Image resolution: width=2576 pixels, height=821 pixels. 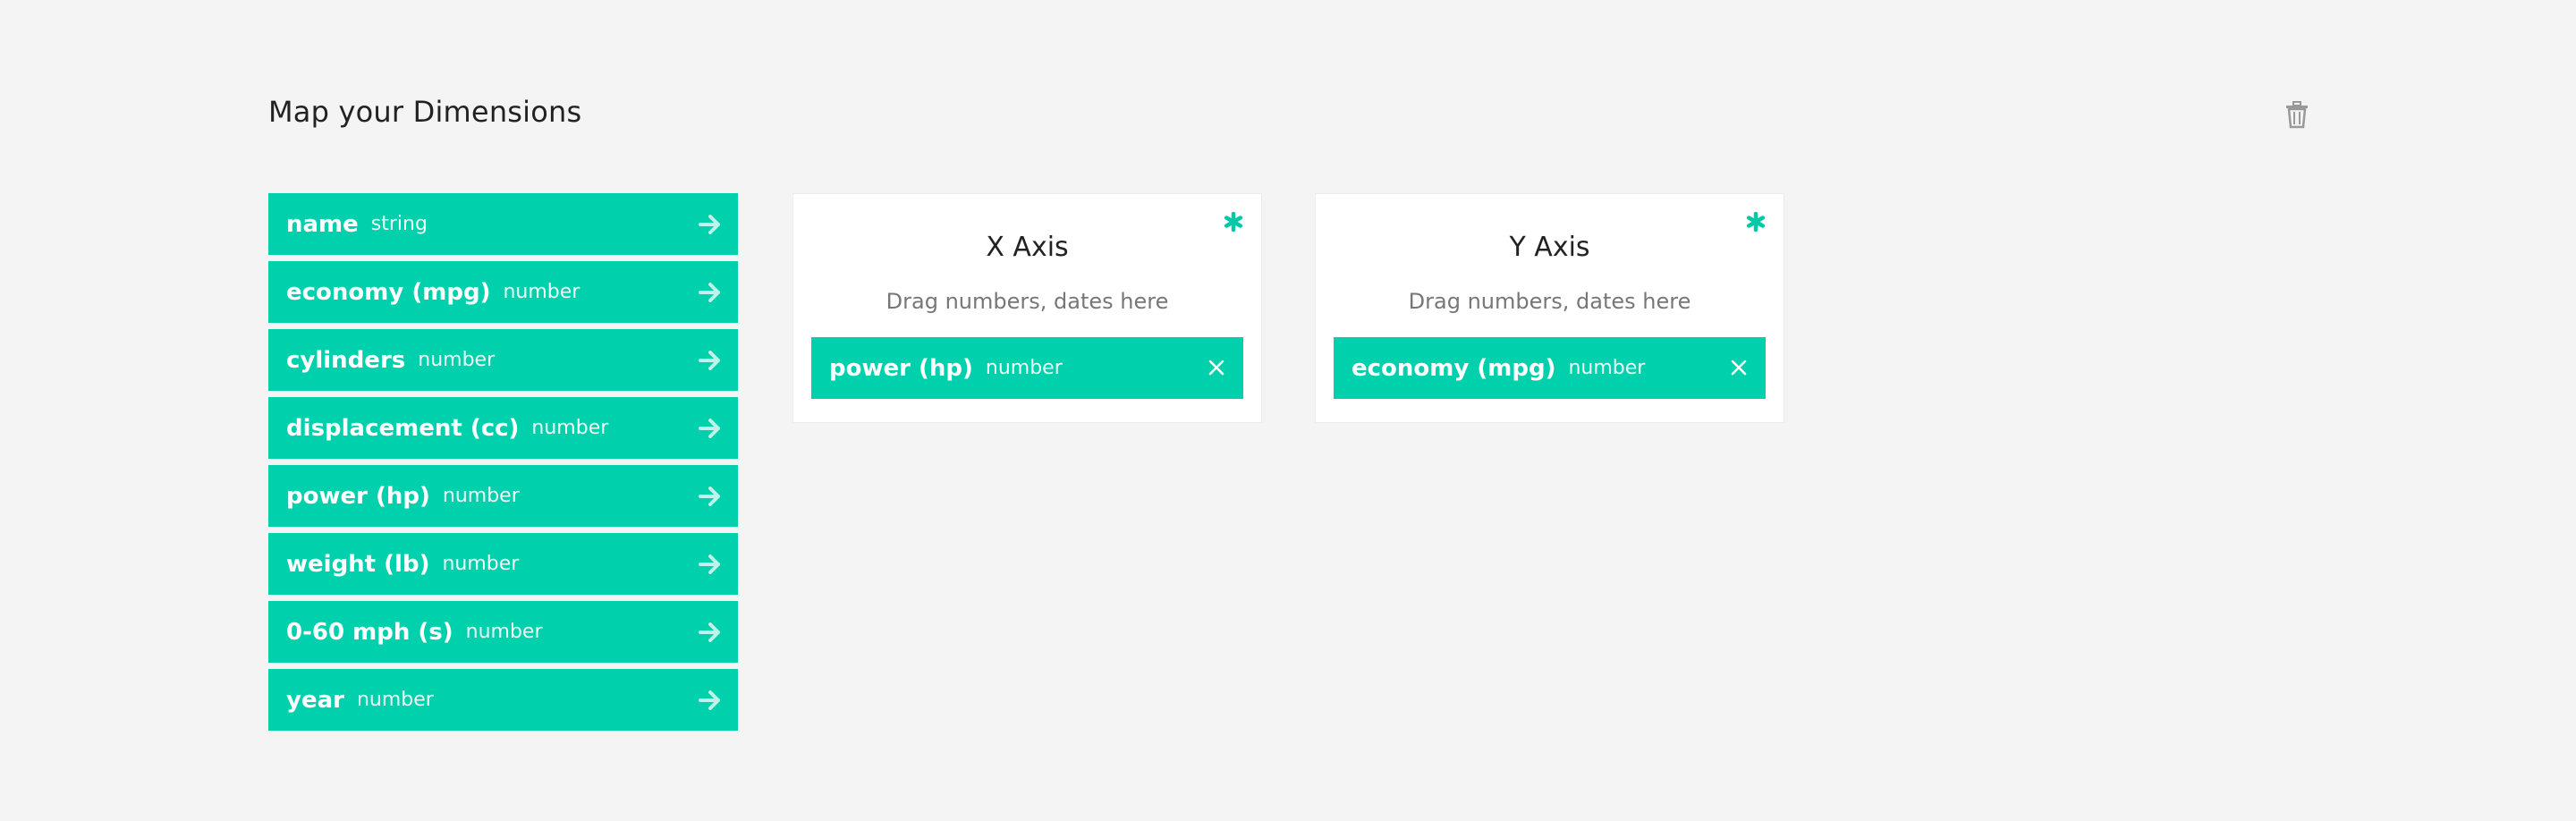 What do you see at coordinates (358, 564) in the screenshot?
I see `dimension-name: weight (lb)` at bounding box center [358, 564].